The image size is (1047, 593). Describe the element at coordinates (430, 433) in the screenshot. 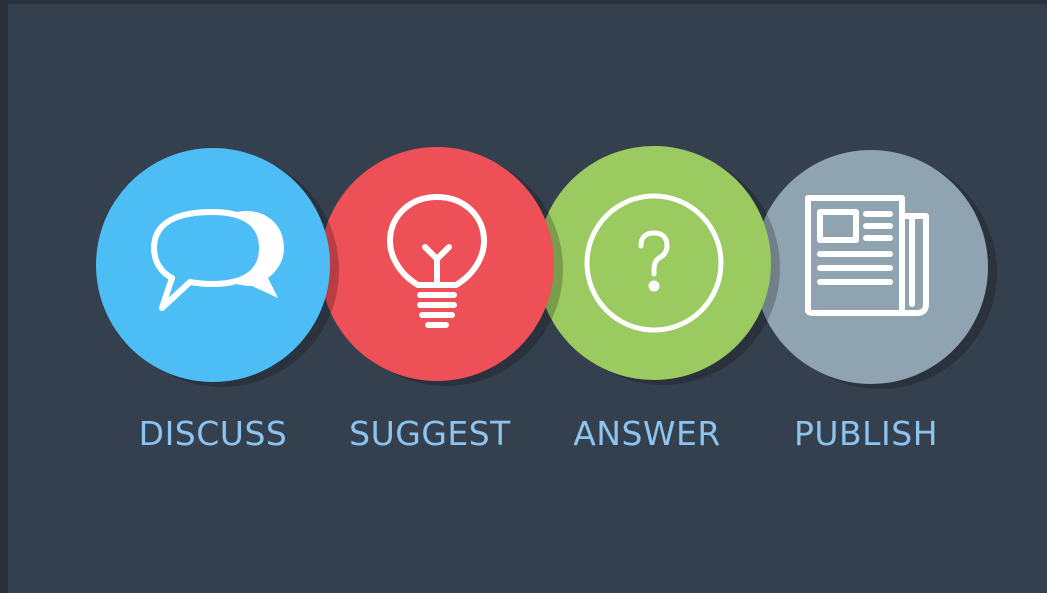

I see `suggest-label: SUGGEST` at that location.